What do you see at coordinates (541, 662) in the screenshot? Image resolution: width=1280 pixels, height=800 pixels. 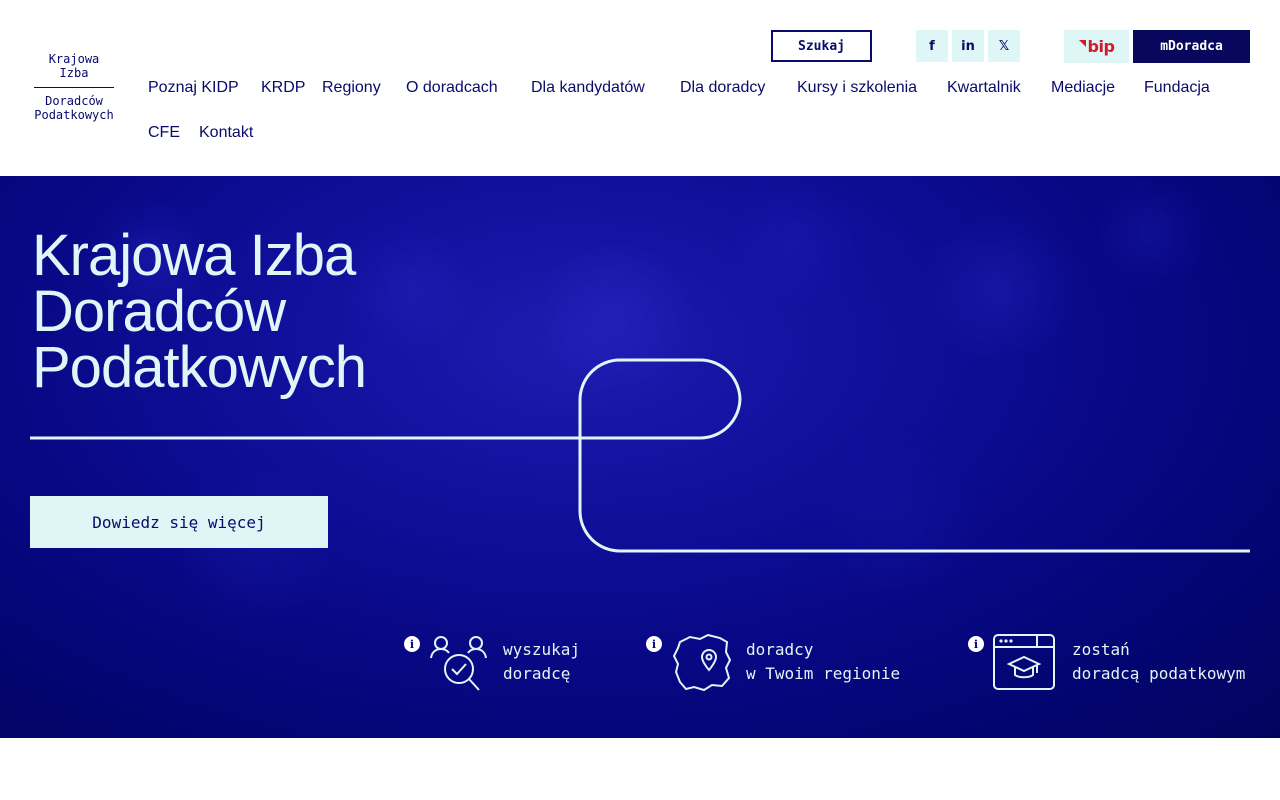 I see `feature-find-advisor-text: wyszukaj doradcę` at bounding box center [541, 662].